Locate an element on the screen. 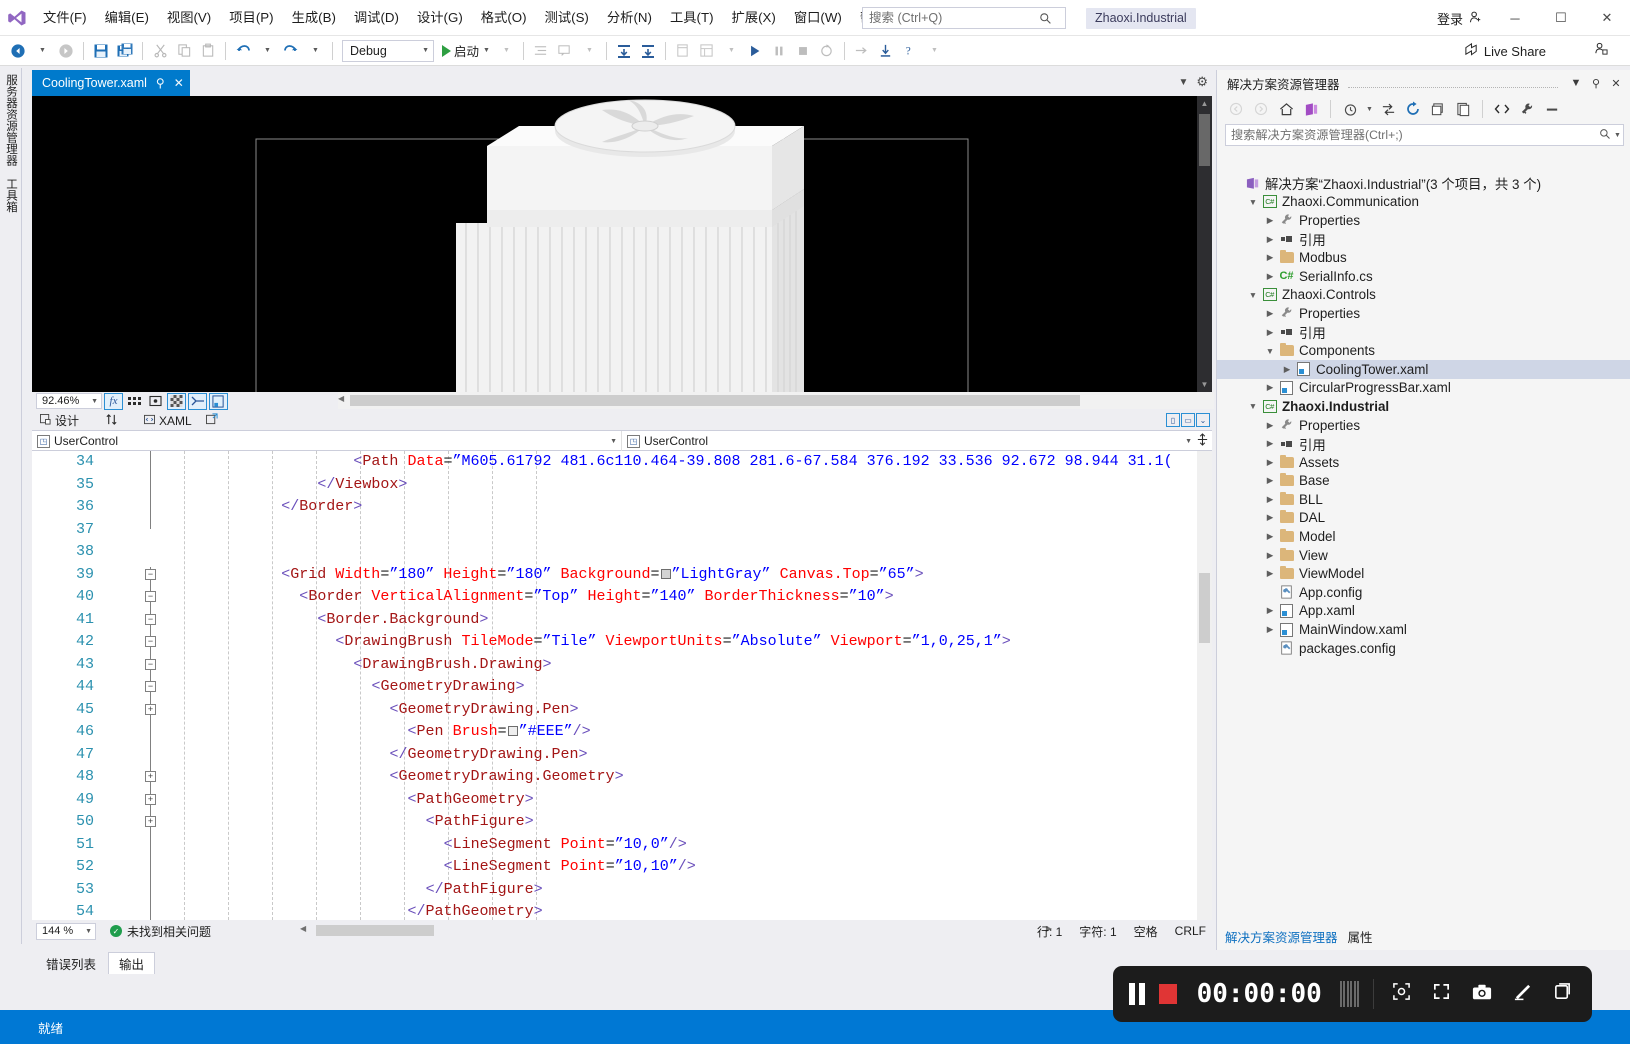  designer-zoom-dropdown: 92.46% ▼ is located at coordinates (69, 401).